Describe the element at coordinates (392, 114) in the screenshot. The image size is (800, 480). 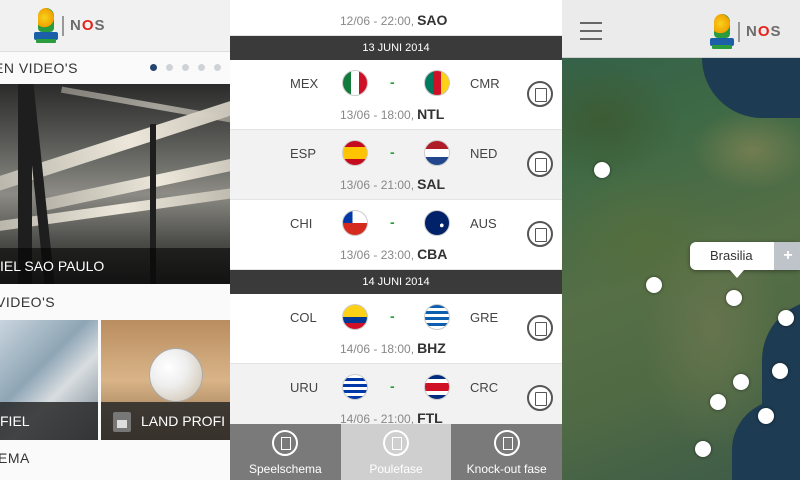
I see `match-time: 13/06 - 18:00, NTL` at that location.